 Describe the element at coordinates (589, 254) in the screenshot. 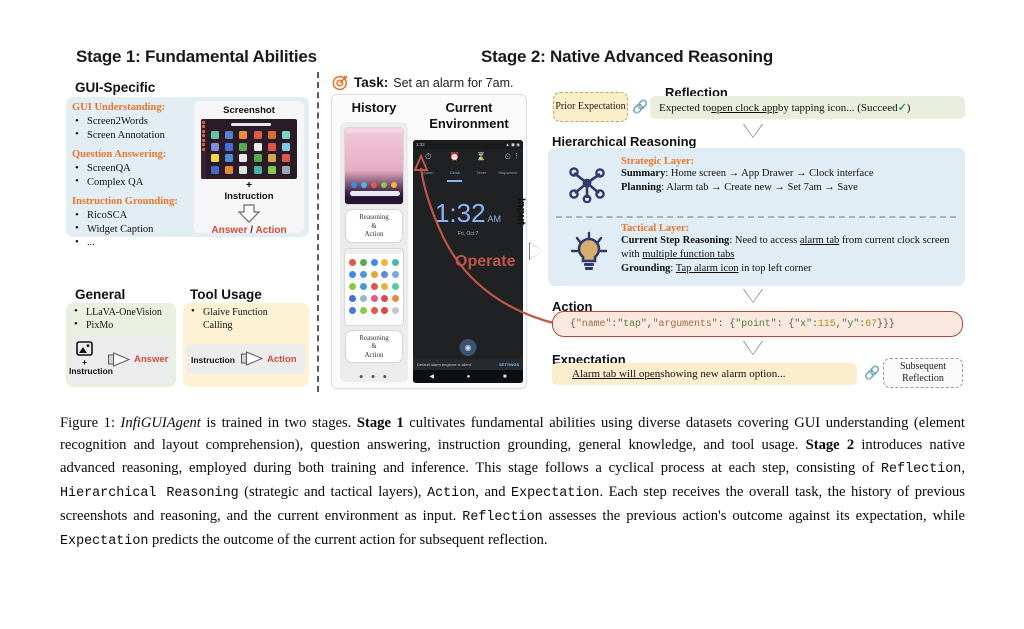

I see `tactical-lightbulb-icon` at that location.